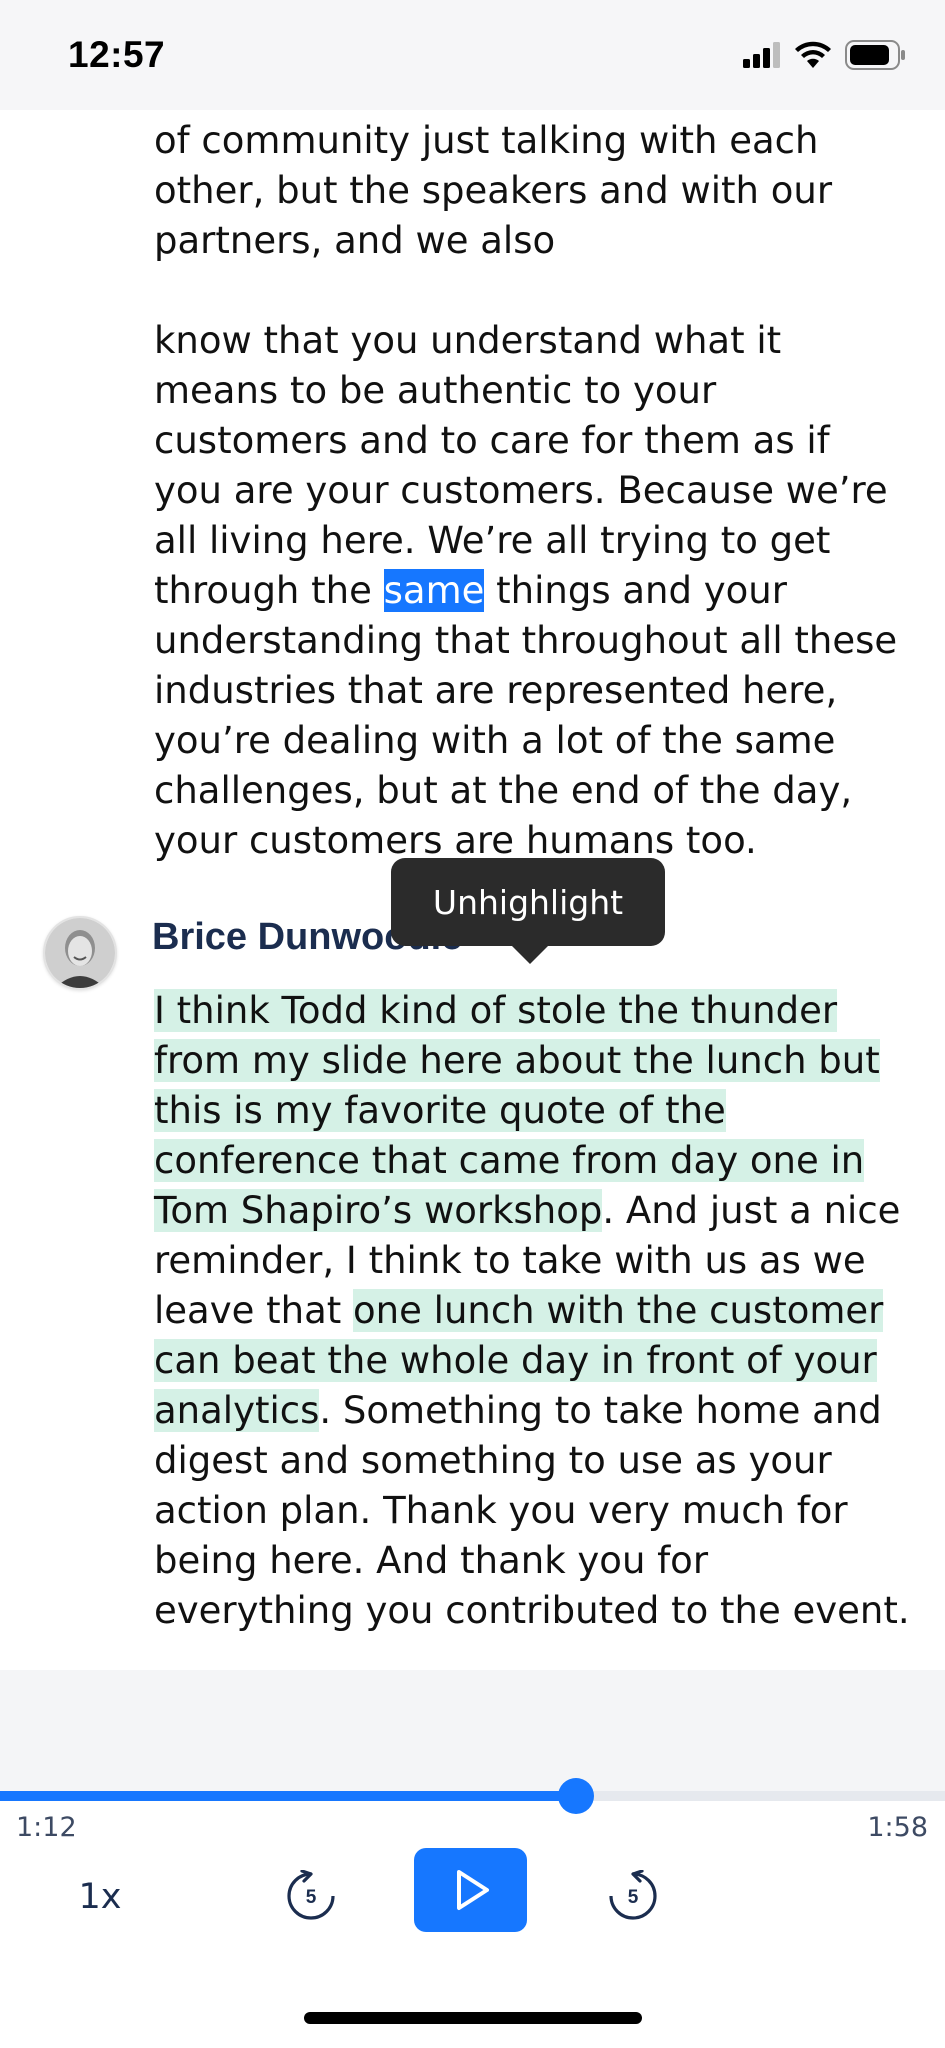  What do you see at coordinates (762, 57) in the screenshot?
I see `signal-icon` at bounding box center [762, 57].